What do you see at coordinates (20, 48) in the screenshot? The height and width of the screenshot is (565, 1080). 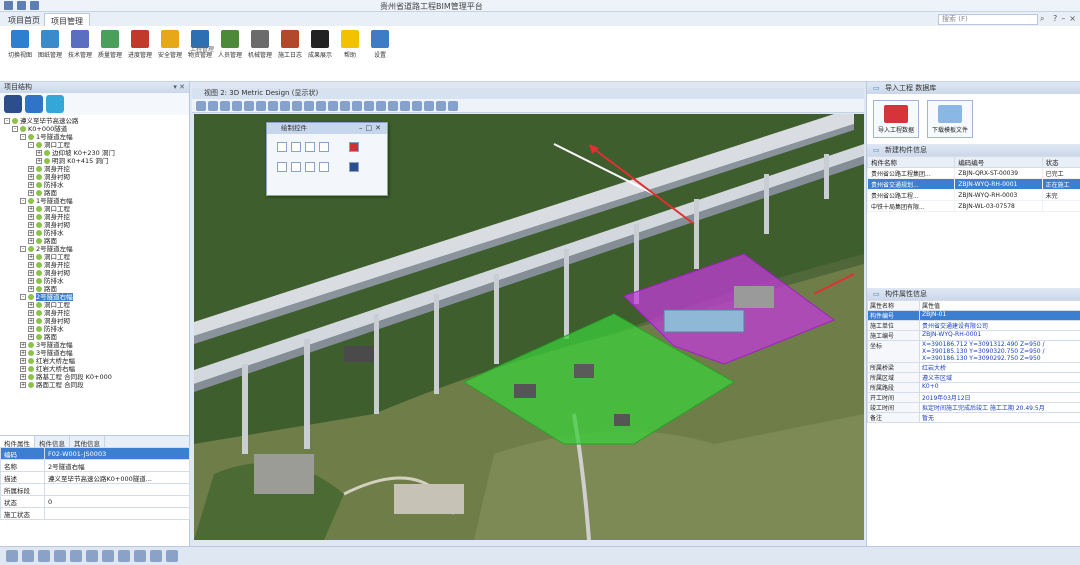 I see `ribbon-button-switch-view: 切换视图` at bounding box center [20, 48].